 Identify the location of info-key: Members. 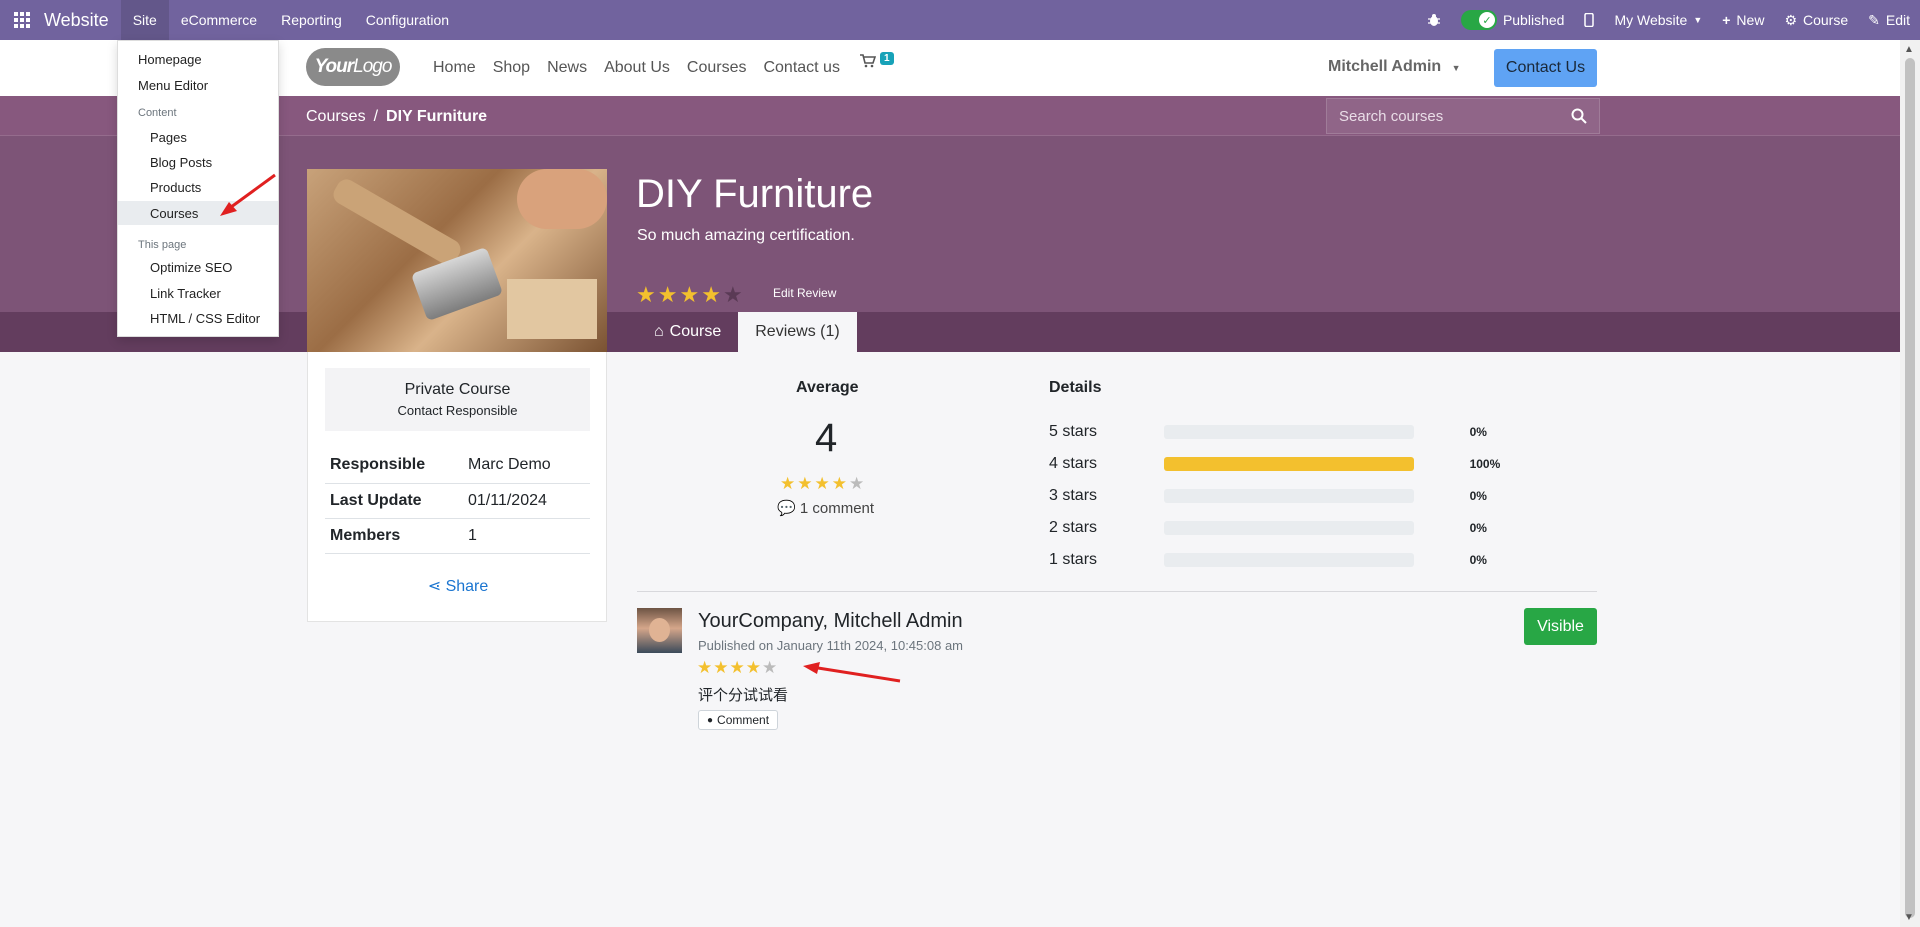
(394, 536).